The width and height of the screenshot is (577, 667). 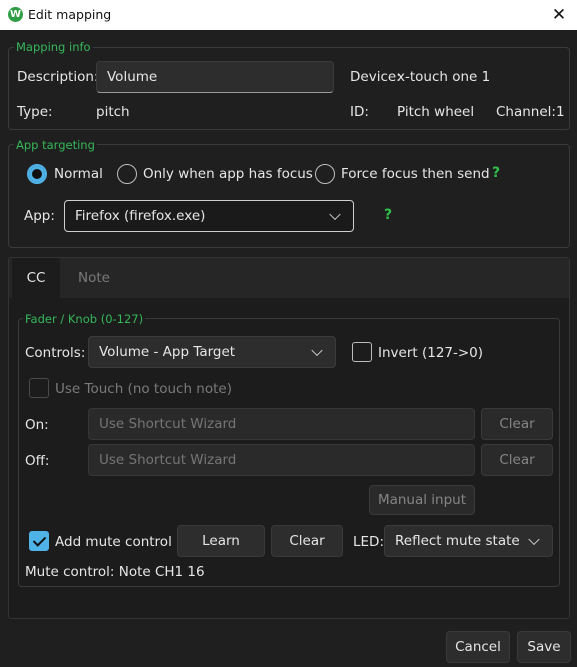 What do you see at coordinates (359, 112) in the screenshot?
I see `id-label: ID:` at bounding box center [359, 112].